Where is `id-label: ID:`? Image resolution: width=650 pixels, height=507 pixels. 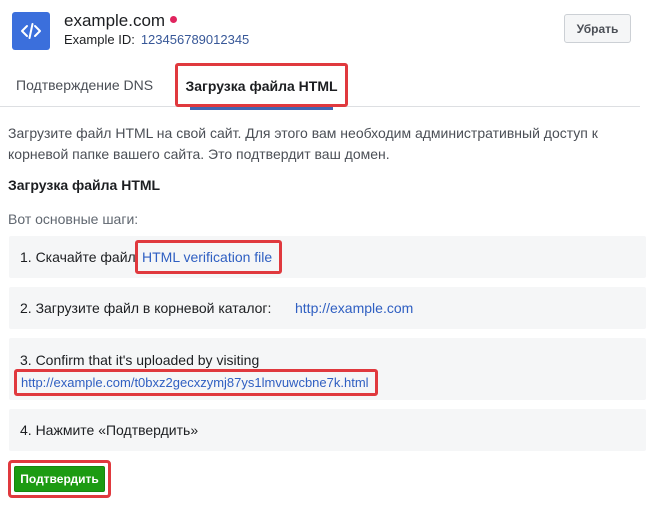 id-label: ID: is located at coordinates (126, 39).